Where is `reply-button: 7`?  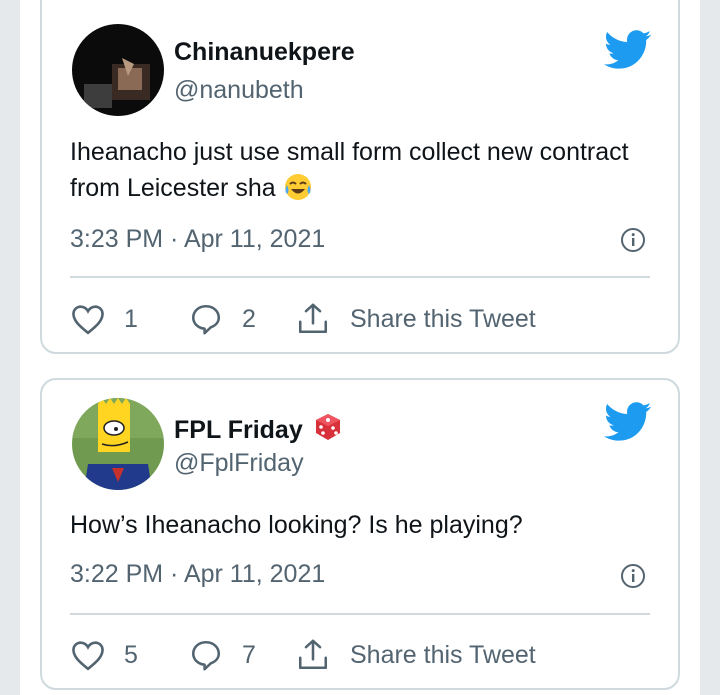
reply-button: 7 is located at coordinates (222, 655).